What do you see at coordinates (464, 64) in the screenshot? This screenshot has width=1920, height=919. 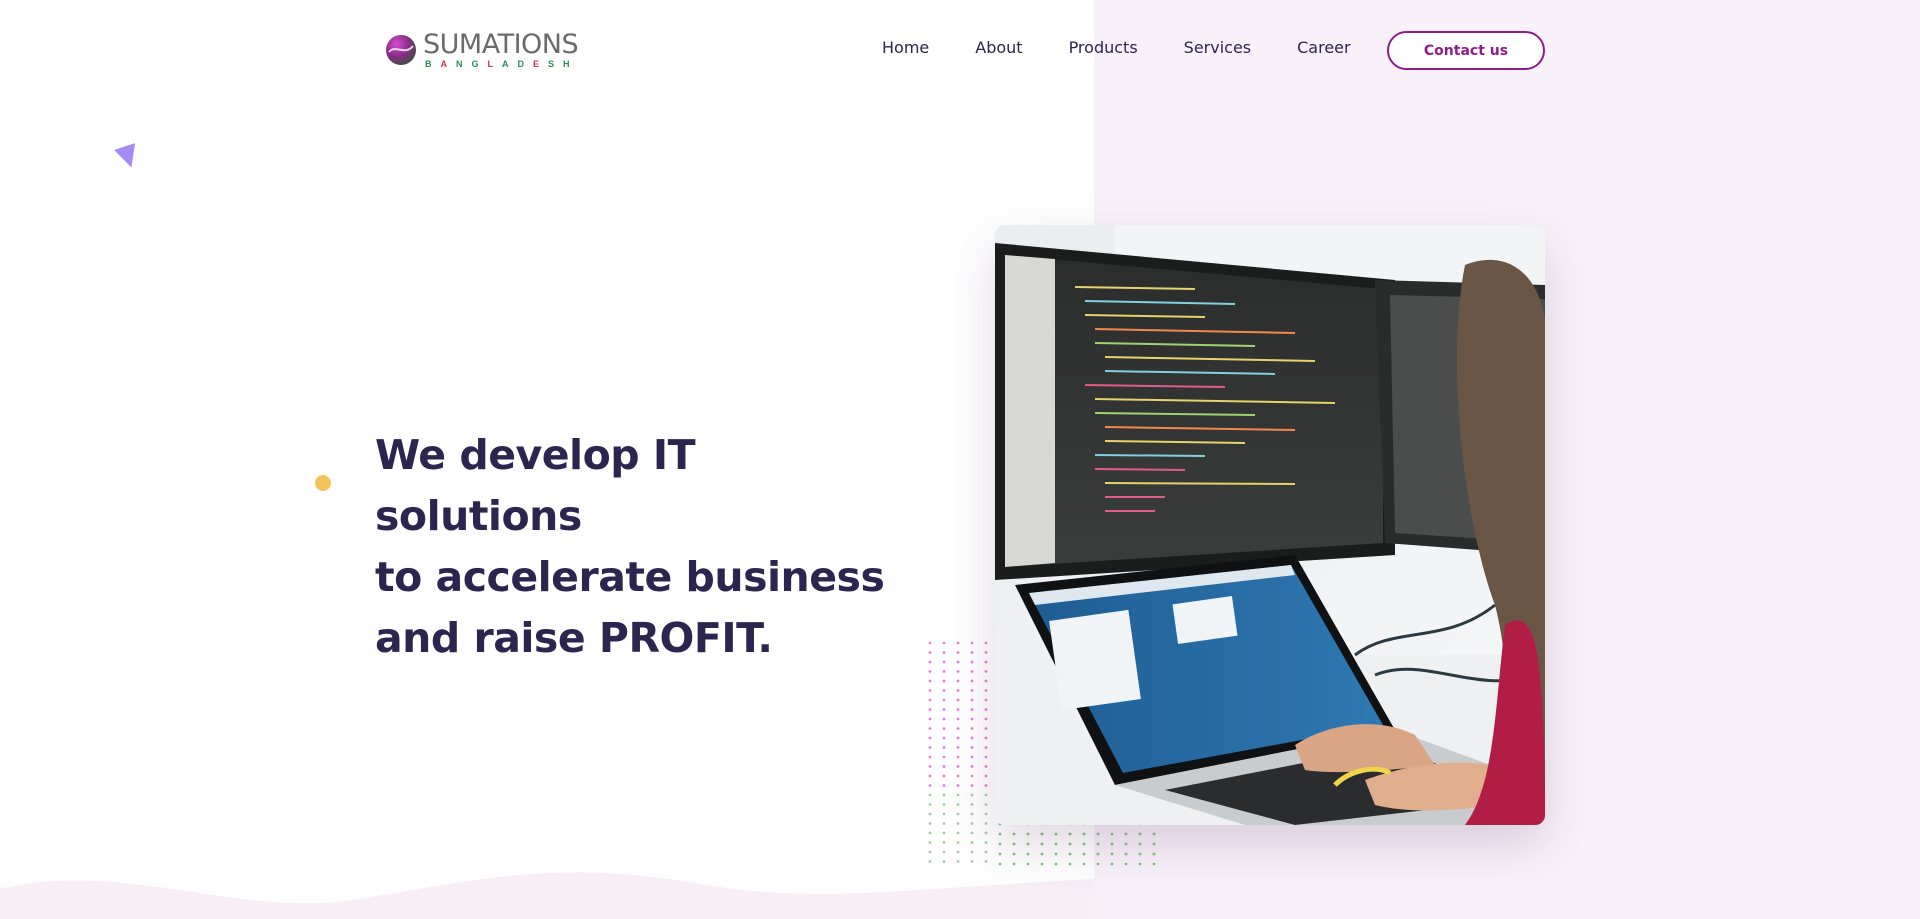 I see `tagline-letter: N` at bounding box center [464, 64].